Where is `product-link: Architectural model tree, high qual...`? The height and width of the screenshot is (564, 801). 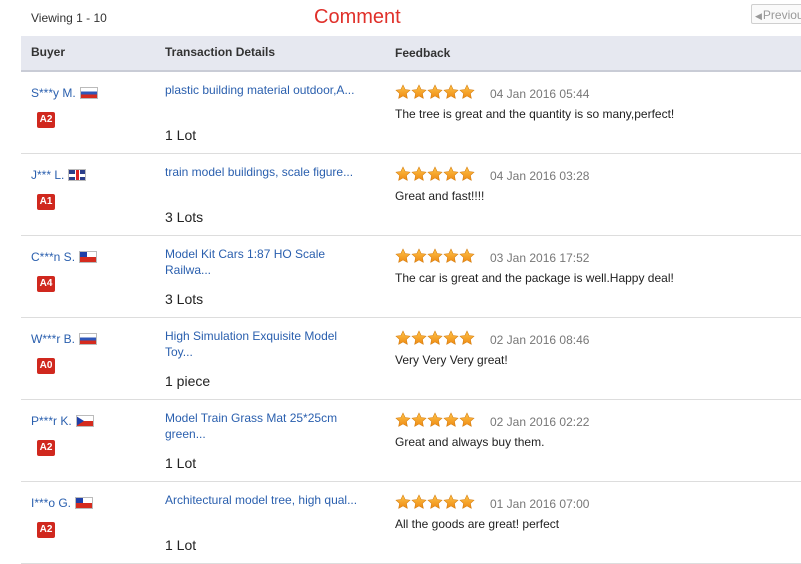 product-link: Architectural model tree, high qual... is located at coordinates (265, 500).